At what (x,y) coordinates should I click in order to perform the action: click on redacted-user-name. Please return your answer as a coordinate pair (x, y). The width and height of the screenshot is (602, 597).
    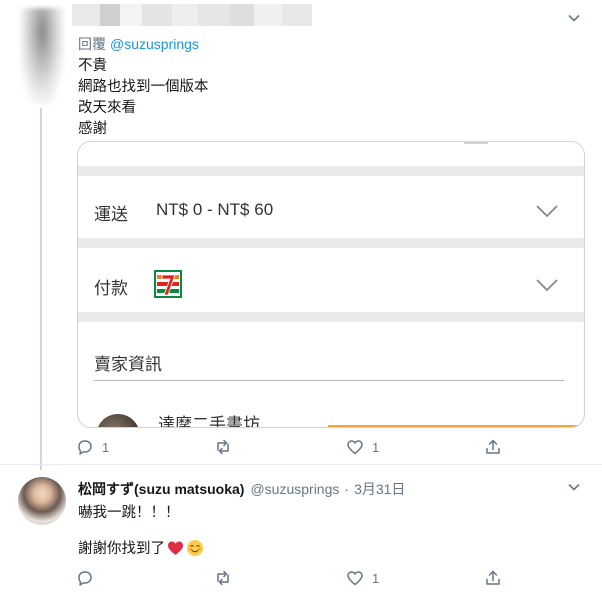
    Looking at the image, I should click on (192, 15).